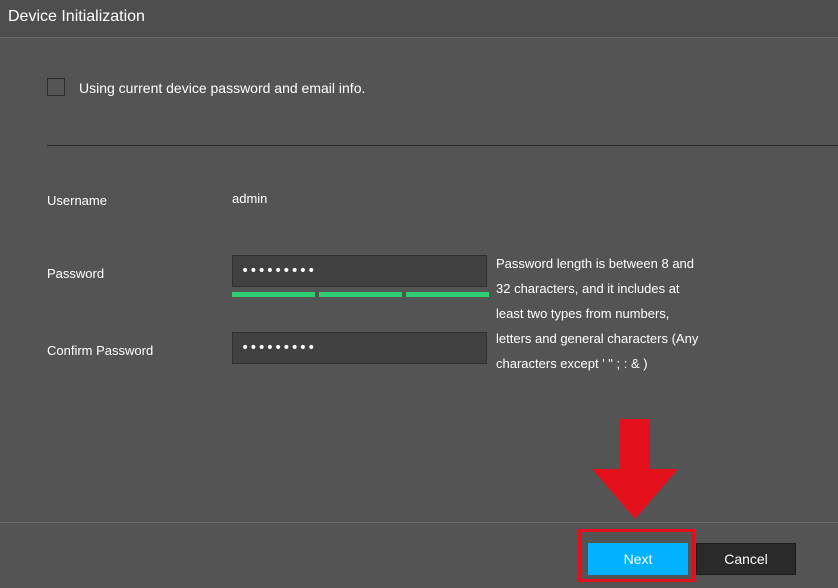 The image size is (838, 588). What do you see at coordinates (76, 273) in the screenshot?
I see `password-label: Password` at bounding box center [76, 273].